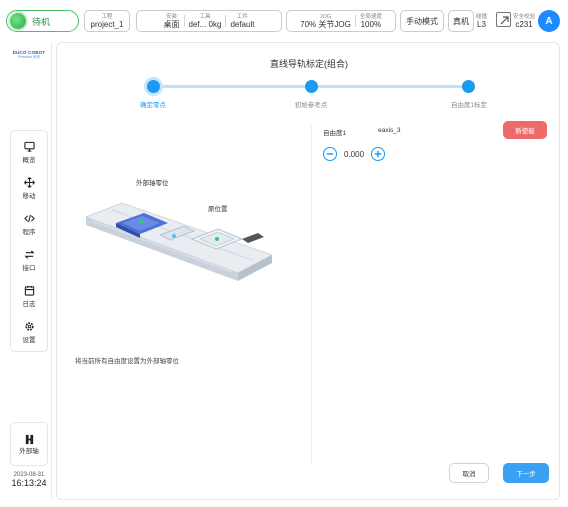  What do you see at coordinates (29, 268) in the screenshot?
I see `sidebar-item-label: 接口` at bounding box center [29, 268].